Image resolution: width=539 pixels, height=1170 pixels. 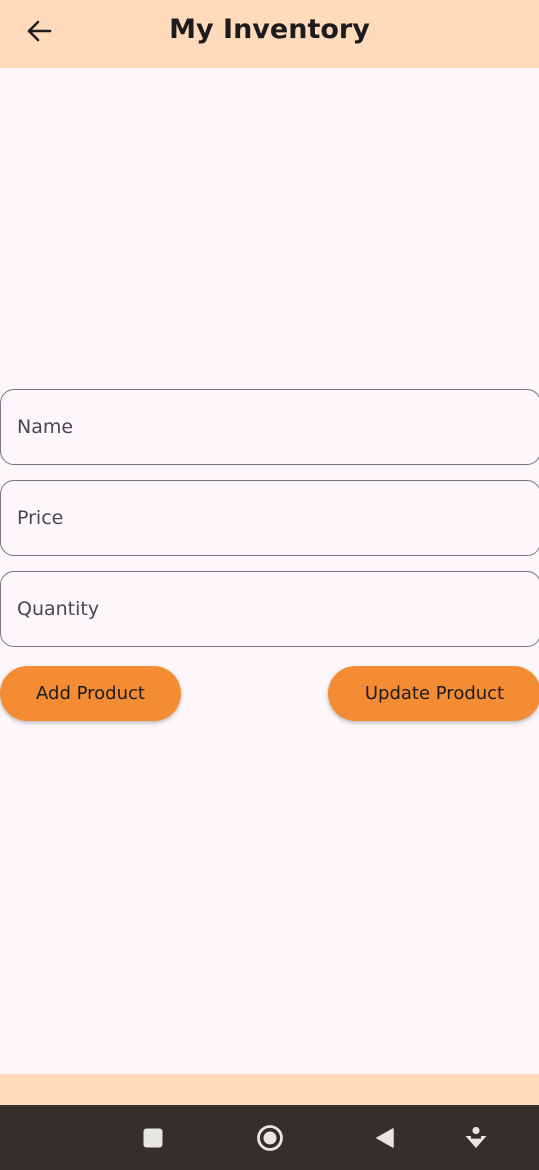 I want to click on name-field, so click(x=269, y=427).